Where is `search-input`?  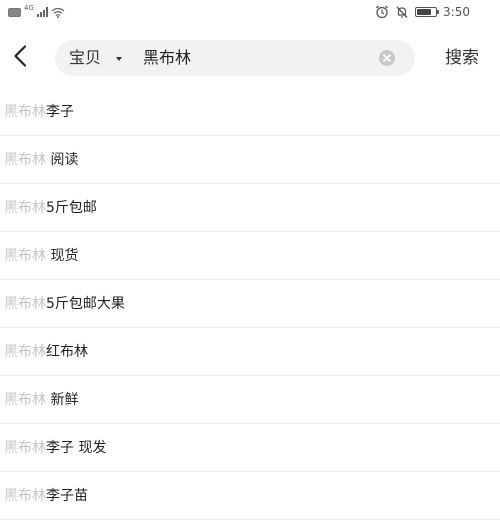
search-input is located at coordinates (253, 58).